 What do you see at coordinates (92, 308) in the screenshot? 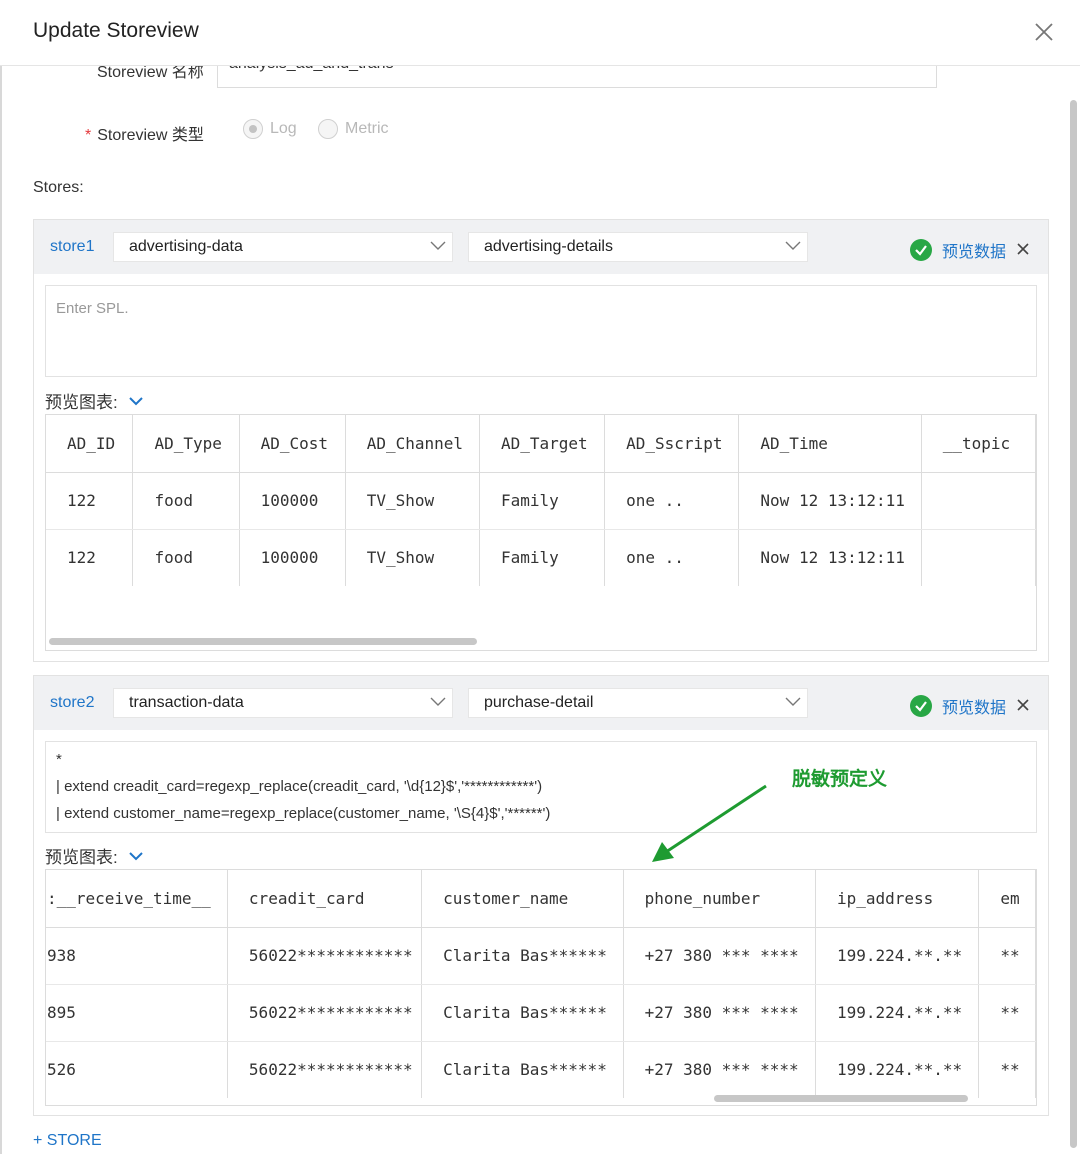
I see `spl-placeholder: Enter SPL.` at bounding box center [92, 308].